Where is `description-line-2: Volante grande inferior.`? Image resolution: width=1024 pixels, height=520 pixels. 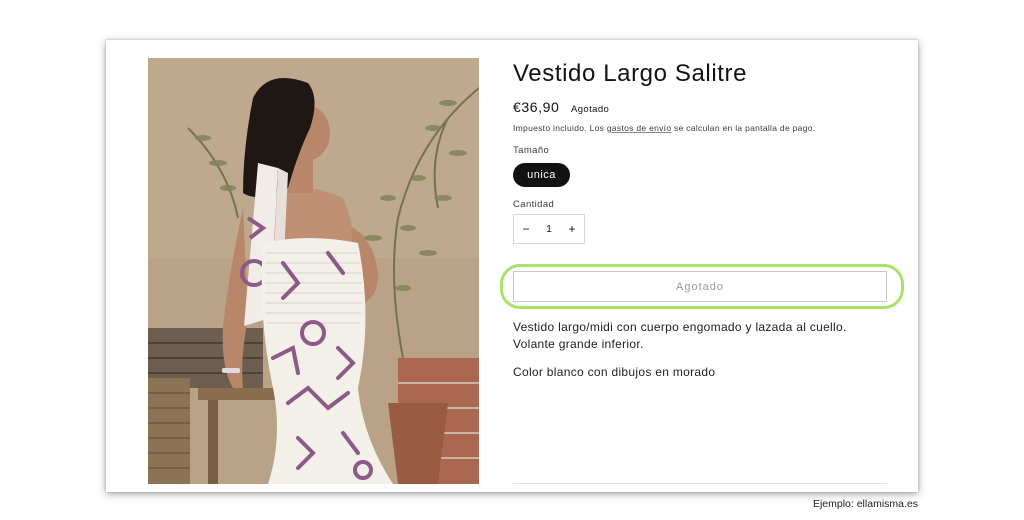
description-line-2: Volante grande inferior. is located at coordinates (578, 344).